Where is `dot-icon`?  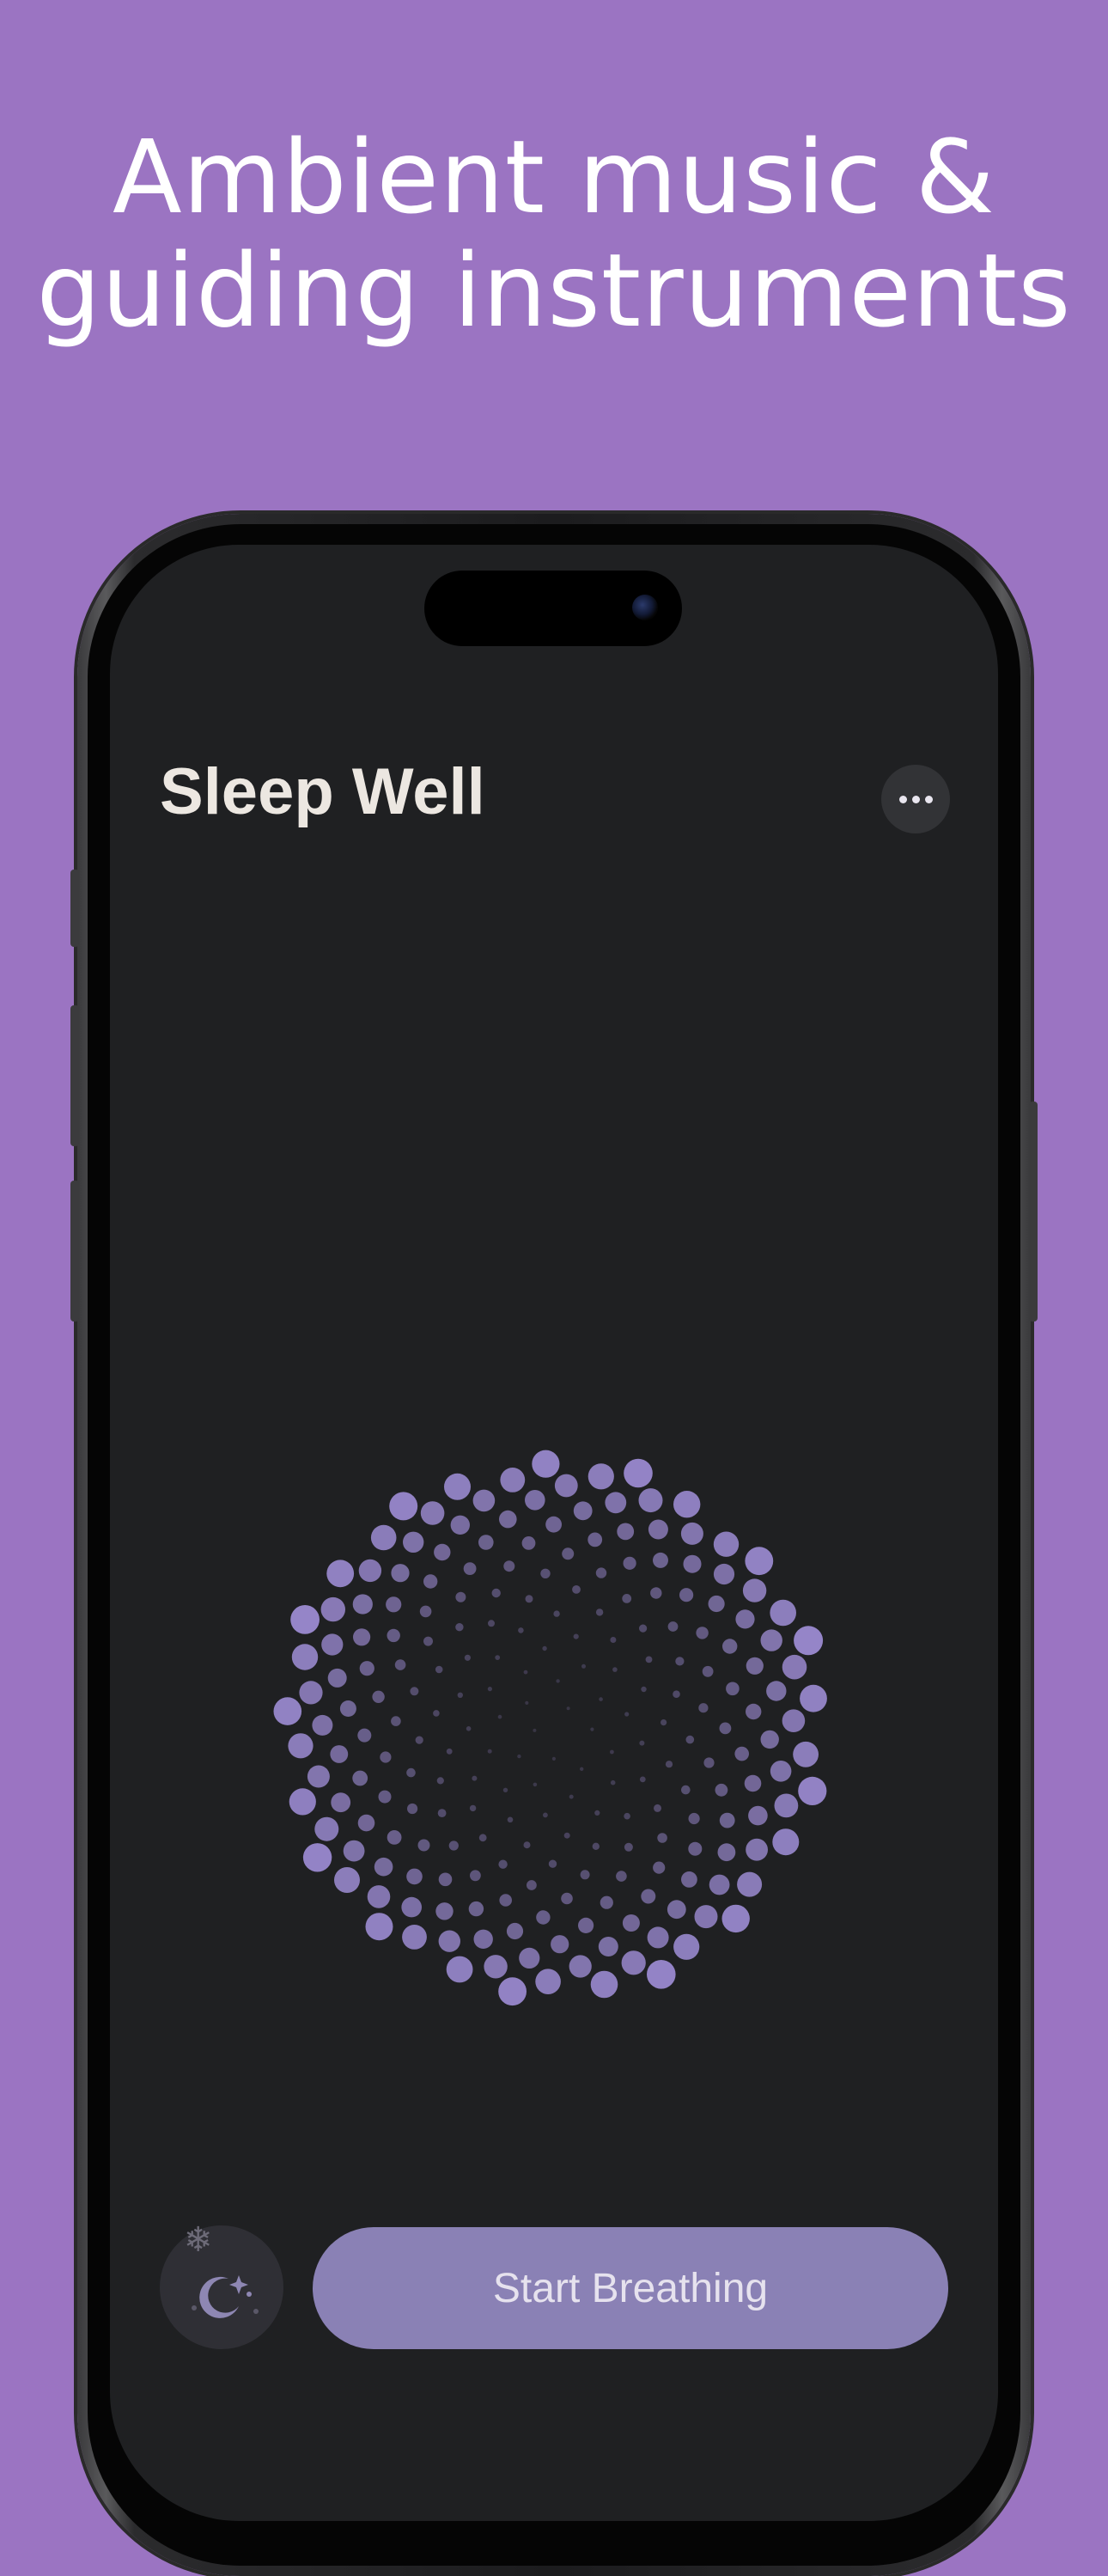 dot-icon is located at coordinates (256, 2311).